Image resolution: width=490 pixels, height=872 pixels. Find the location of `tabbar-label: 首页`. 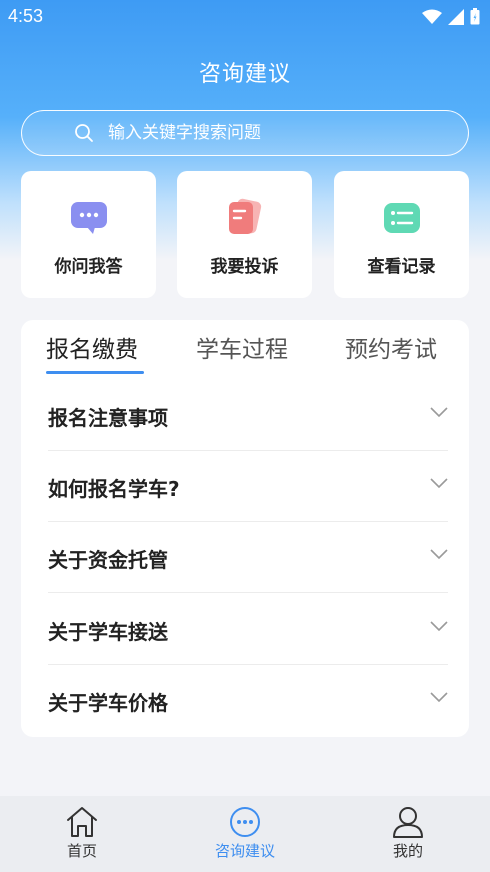

tabbar-label: 首页 is located at coordinates (81, 851).